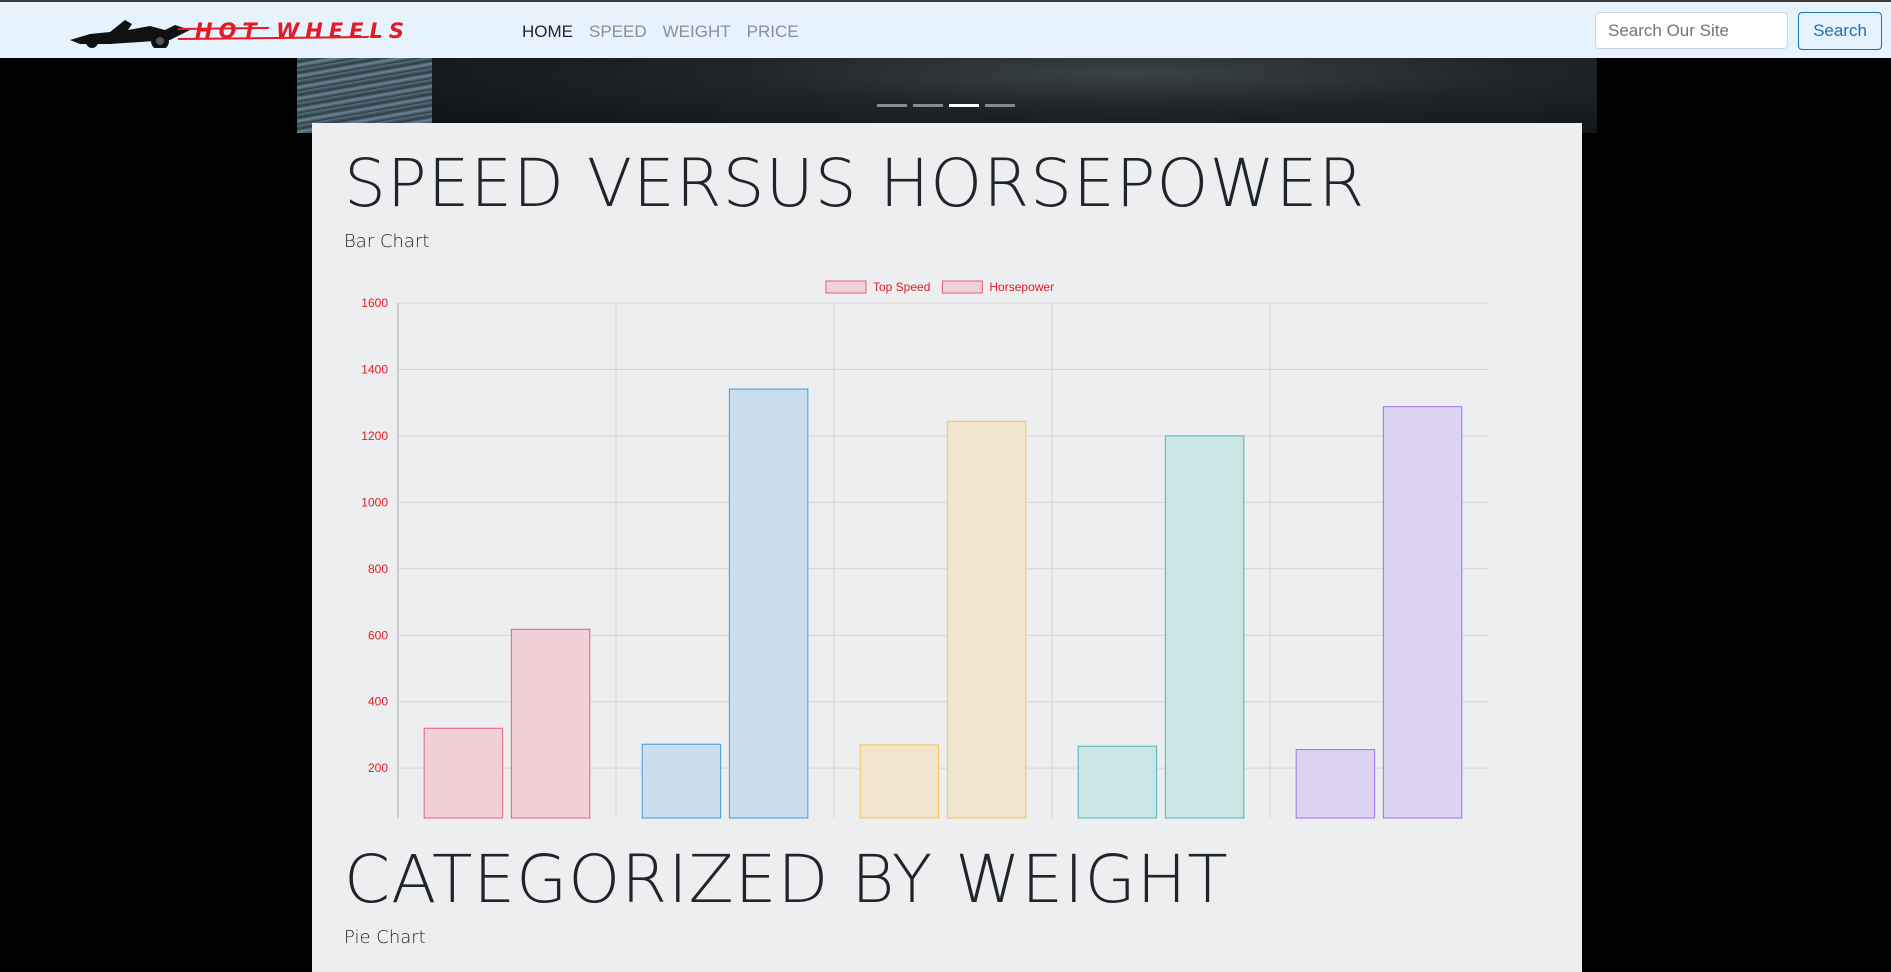  I want to click on hero-image-road, so click(1014, 95).